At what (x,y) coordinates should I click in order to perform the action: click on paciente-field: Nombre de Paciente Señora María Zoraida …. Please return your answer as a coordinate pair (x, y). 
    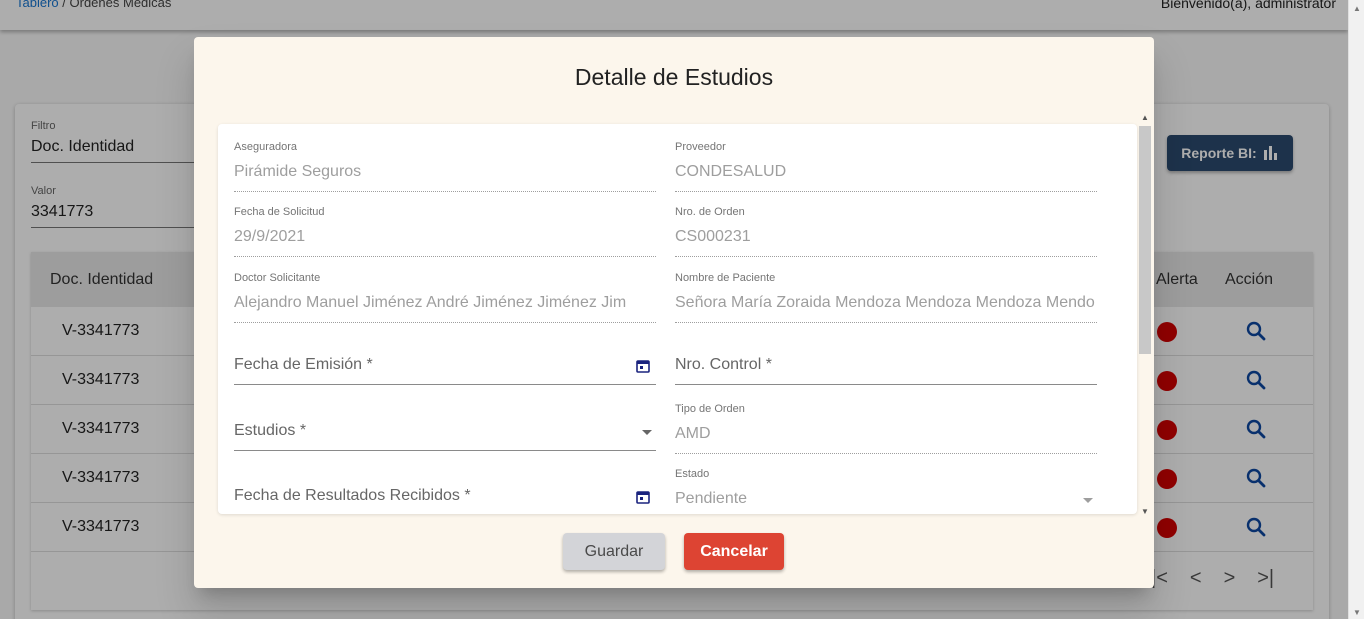
    Looking at the image, I should click on (886, 297).